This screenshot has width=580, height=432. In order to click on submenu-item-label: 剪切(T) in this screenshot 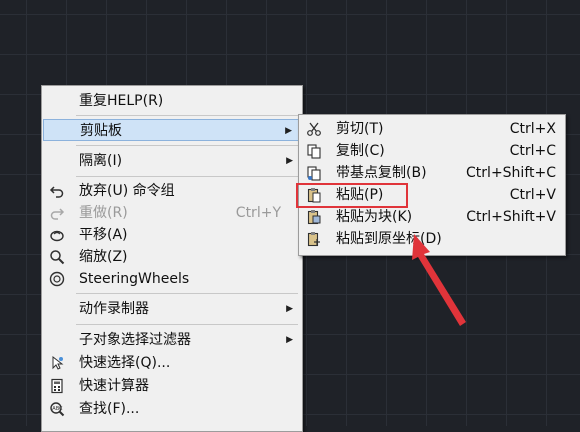, I will do `click(360, 129)`.